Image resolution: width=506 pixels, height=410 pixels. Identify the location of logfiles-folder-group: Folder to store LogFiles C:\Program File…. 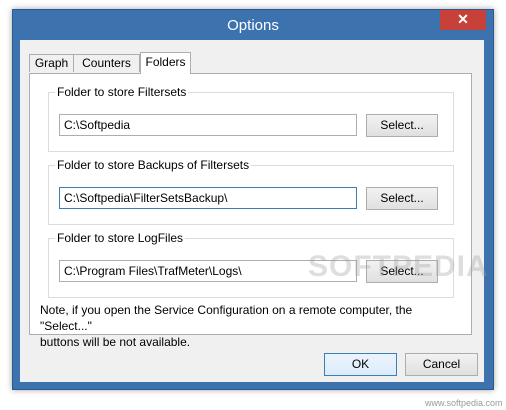
(251, 264).